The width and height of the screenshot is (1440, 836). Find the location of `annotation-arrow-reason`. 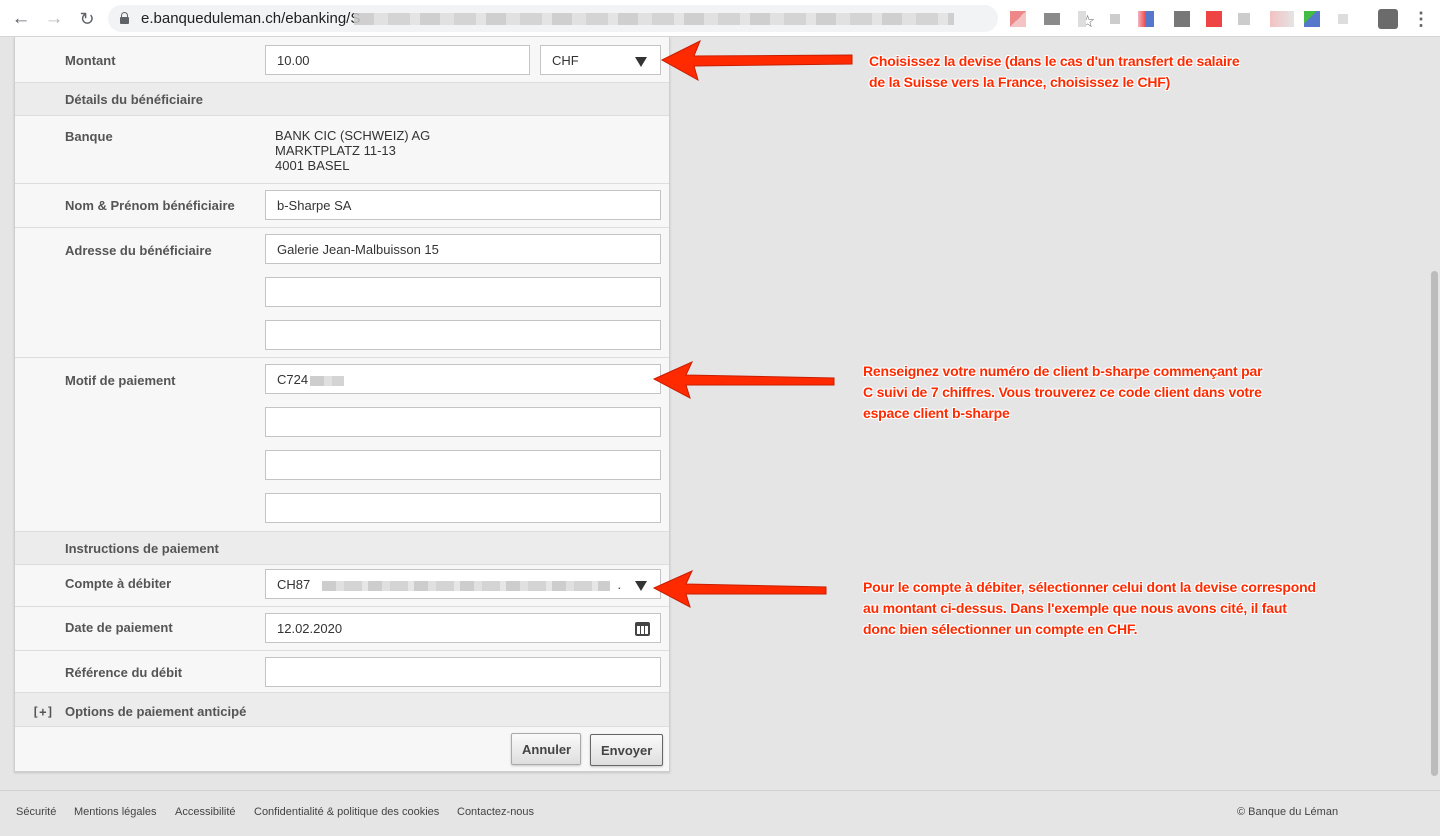

annotation-arrow-reason is located at coordinates (743, 380).